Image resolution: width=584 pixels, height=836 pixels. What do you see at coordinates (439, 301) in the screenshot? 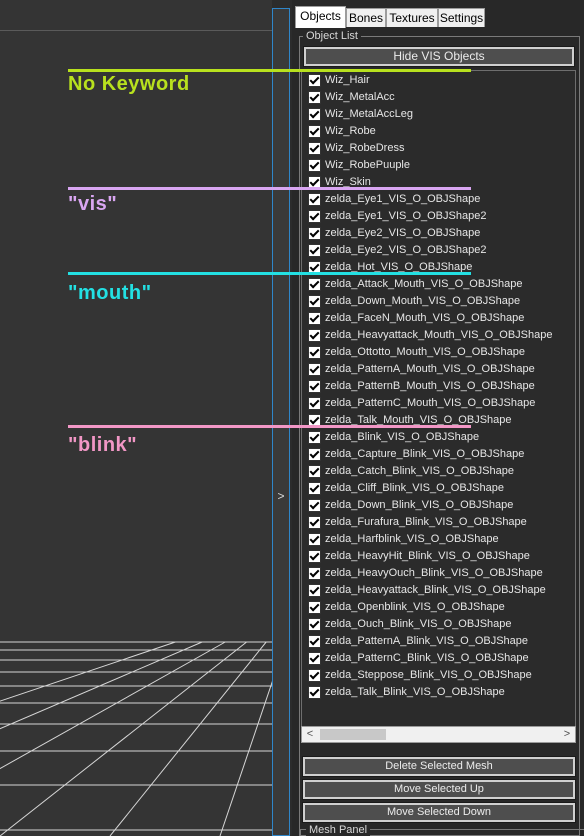
I see `list-item: zelda_Down_Mouth_VIS_O_OBJShape` at bounding box center [439, 301].